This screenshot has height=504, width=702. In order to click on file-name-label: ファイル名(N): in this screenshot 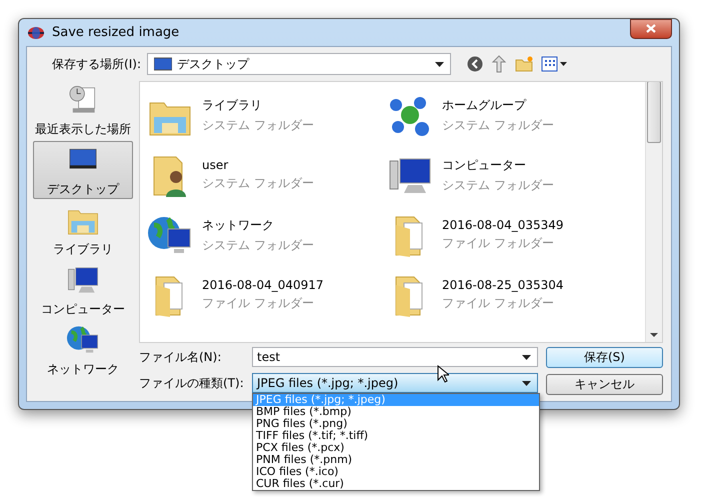, I will do `click(180, 357)`.